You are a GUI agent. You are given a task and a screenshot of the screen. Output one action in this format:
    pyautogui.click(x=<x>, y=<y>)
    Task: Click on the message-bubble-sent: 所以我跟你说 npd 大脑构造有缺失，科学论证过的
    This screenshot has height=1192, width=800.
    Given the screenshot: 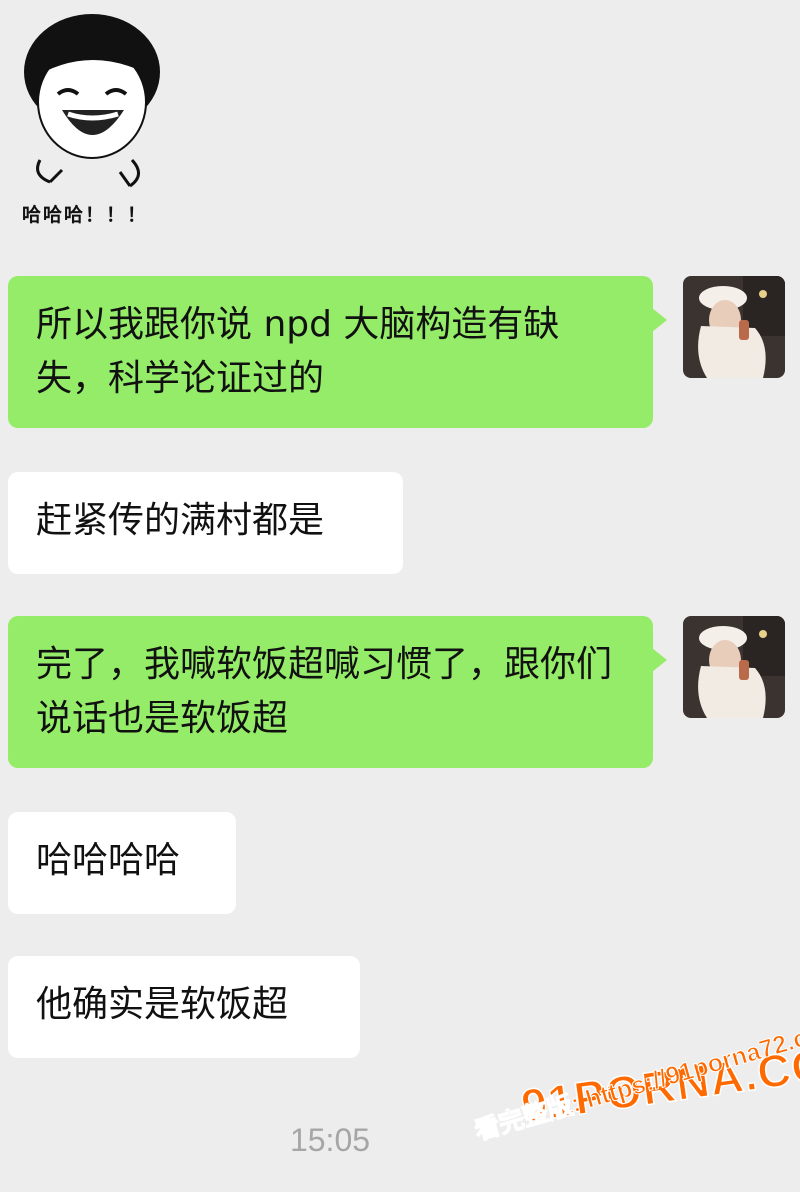 What is the action you would take?
    pyautogui.click(x=337, y=352)
    